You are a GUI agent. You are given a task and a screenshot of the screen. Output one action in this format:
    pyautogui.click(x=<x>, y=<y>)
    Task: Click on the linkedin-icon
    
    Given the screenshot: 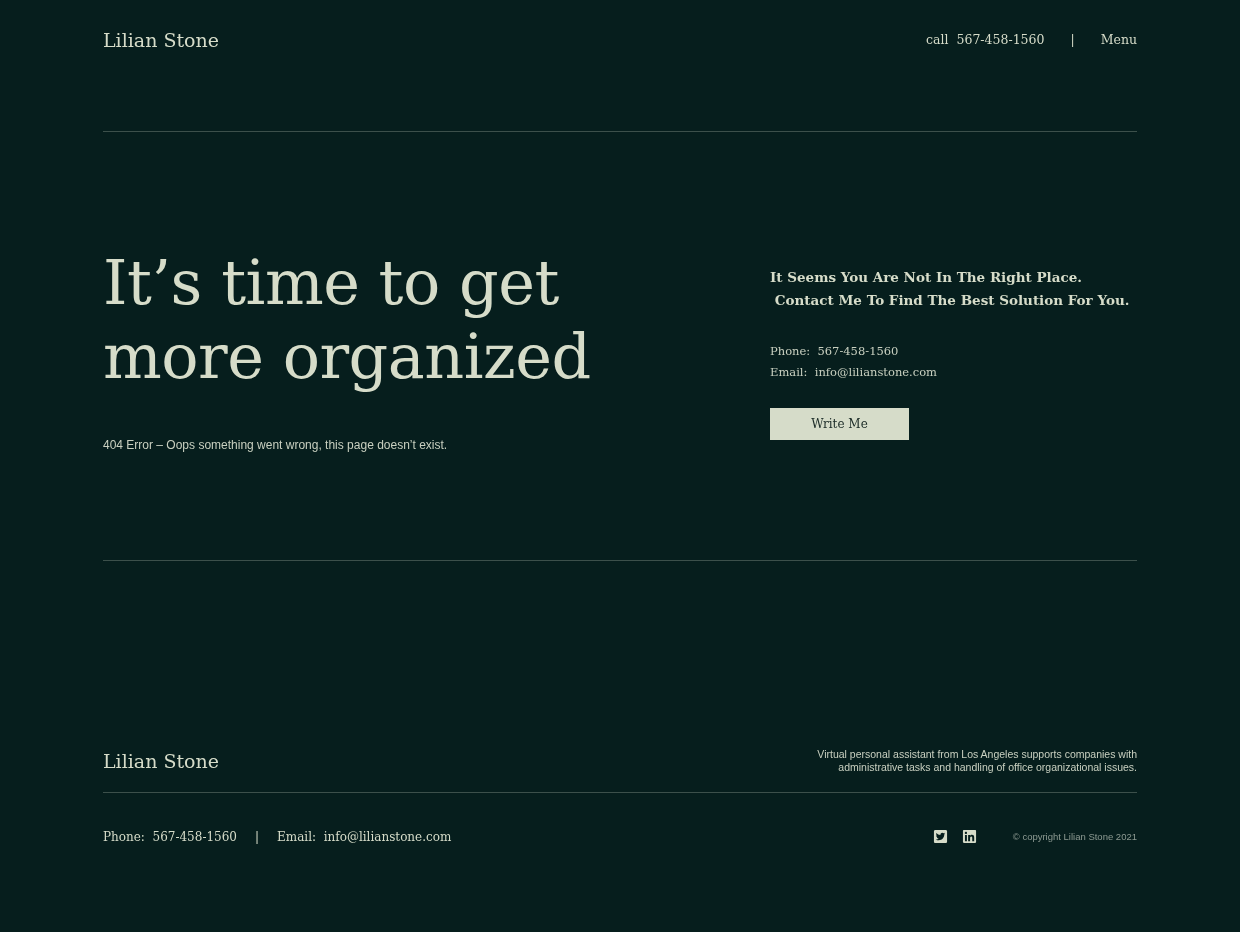 What is the action you would take?
    pyautogui.click(x=969, y=836)
    